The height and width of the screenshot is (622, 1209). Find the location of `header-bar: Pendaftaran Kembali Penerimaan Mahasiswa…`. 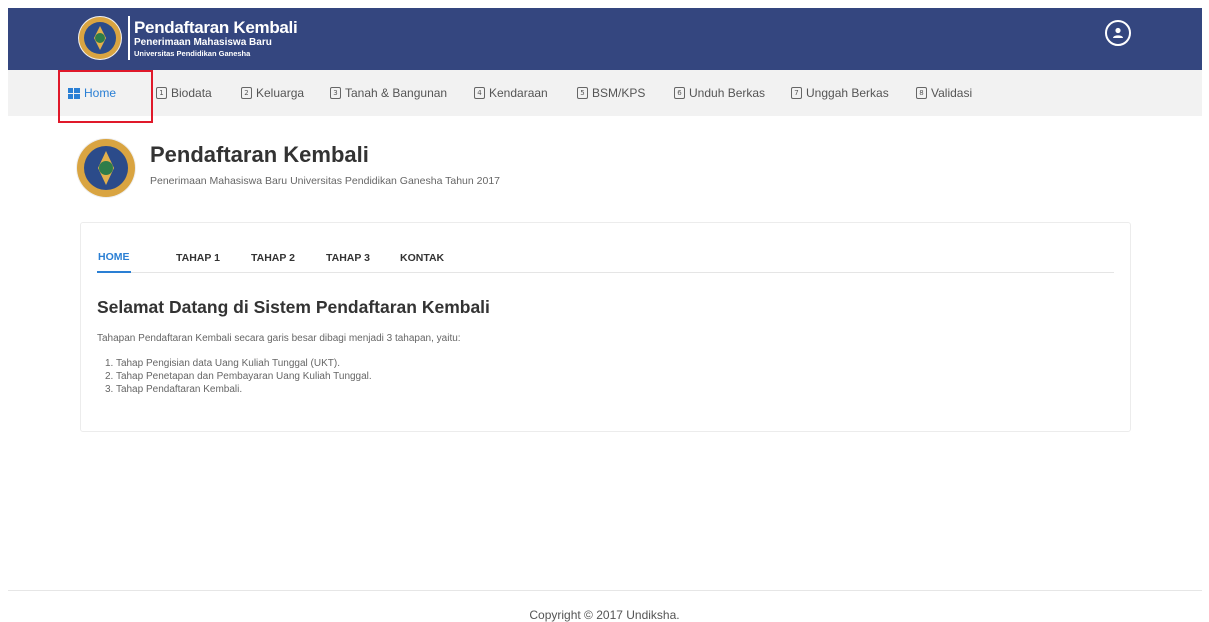

header-bar: Pendaftaran Kembali Penerimaan Mahasiswa… is located at coordinates (605, 39).